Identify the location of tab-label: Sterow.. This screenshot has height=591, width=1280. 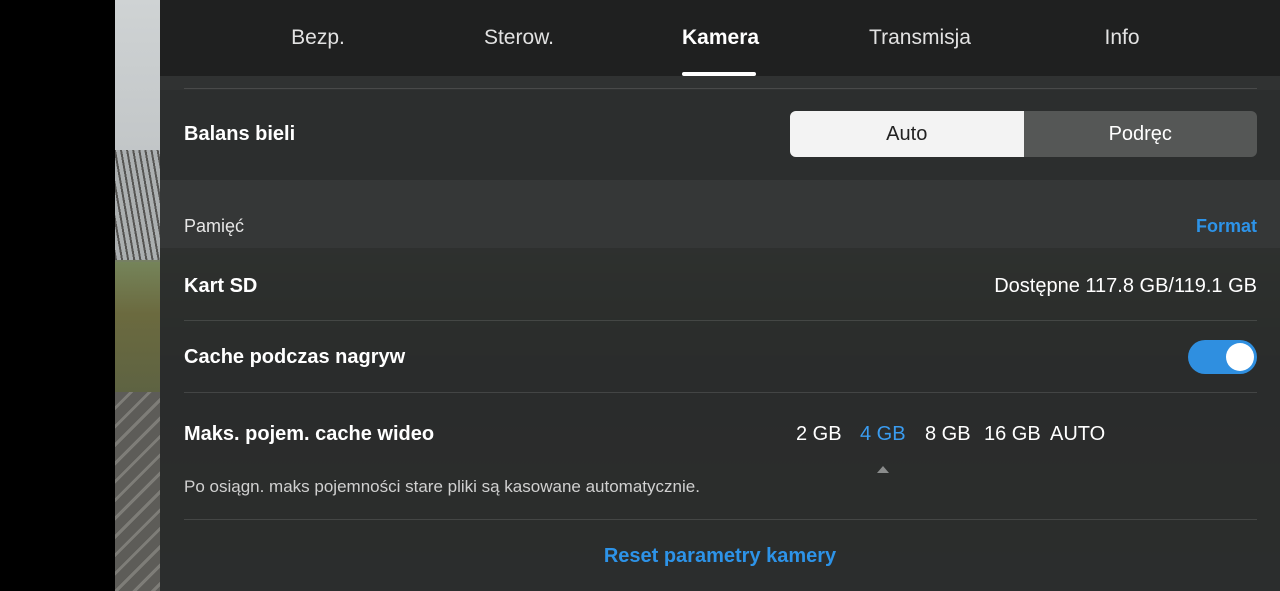
(519, 37).